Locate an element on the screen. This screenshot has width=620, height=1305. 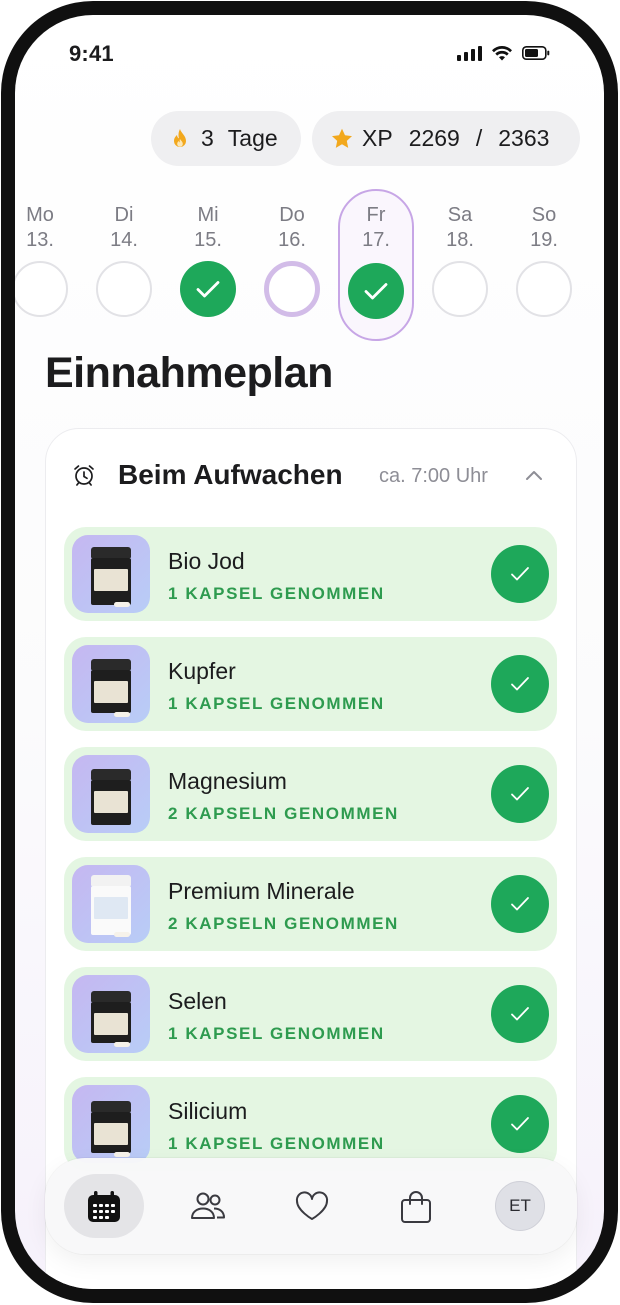
calendar-icon is located at coordinates (104, 1206).